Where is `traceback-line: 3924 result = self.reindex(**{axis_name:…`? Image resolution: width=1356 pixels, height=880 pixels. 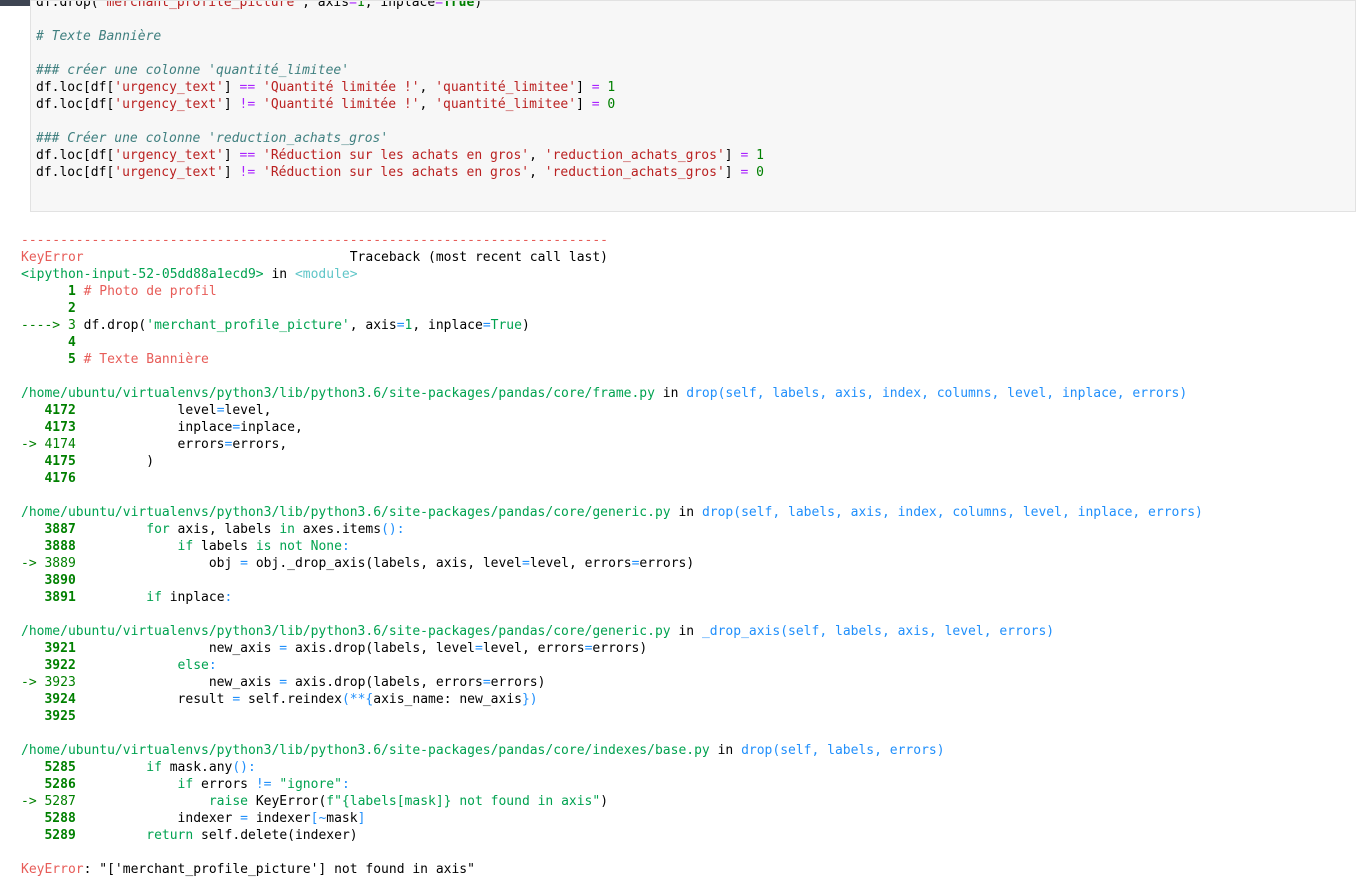 traceback-line: 3924 result = self.reindex(**{axis_name:… is located at coordinates (688, 699).